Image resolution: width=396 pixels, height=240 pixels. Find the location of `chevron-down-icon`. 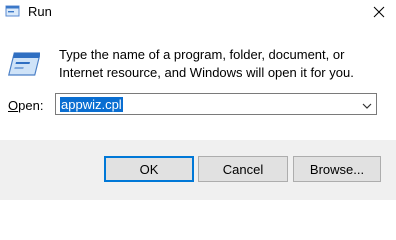

chevron-down-icon is located at coordinates (367, 104).